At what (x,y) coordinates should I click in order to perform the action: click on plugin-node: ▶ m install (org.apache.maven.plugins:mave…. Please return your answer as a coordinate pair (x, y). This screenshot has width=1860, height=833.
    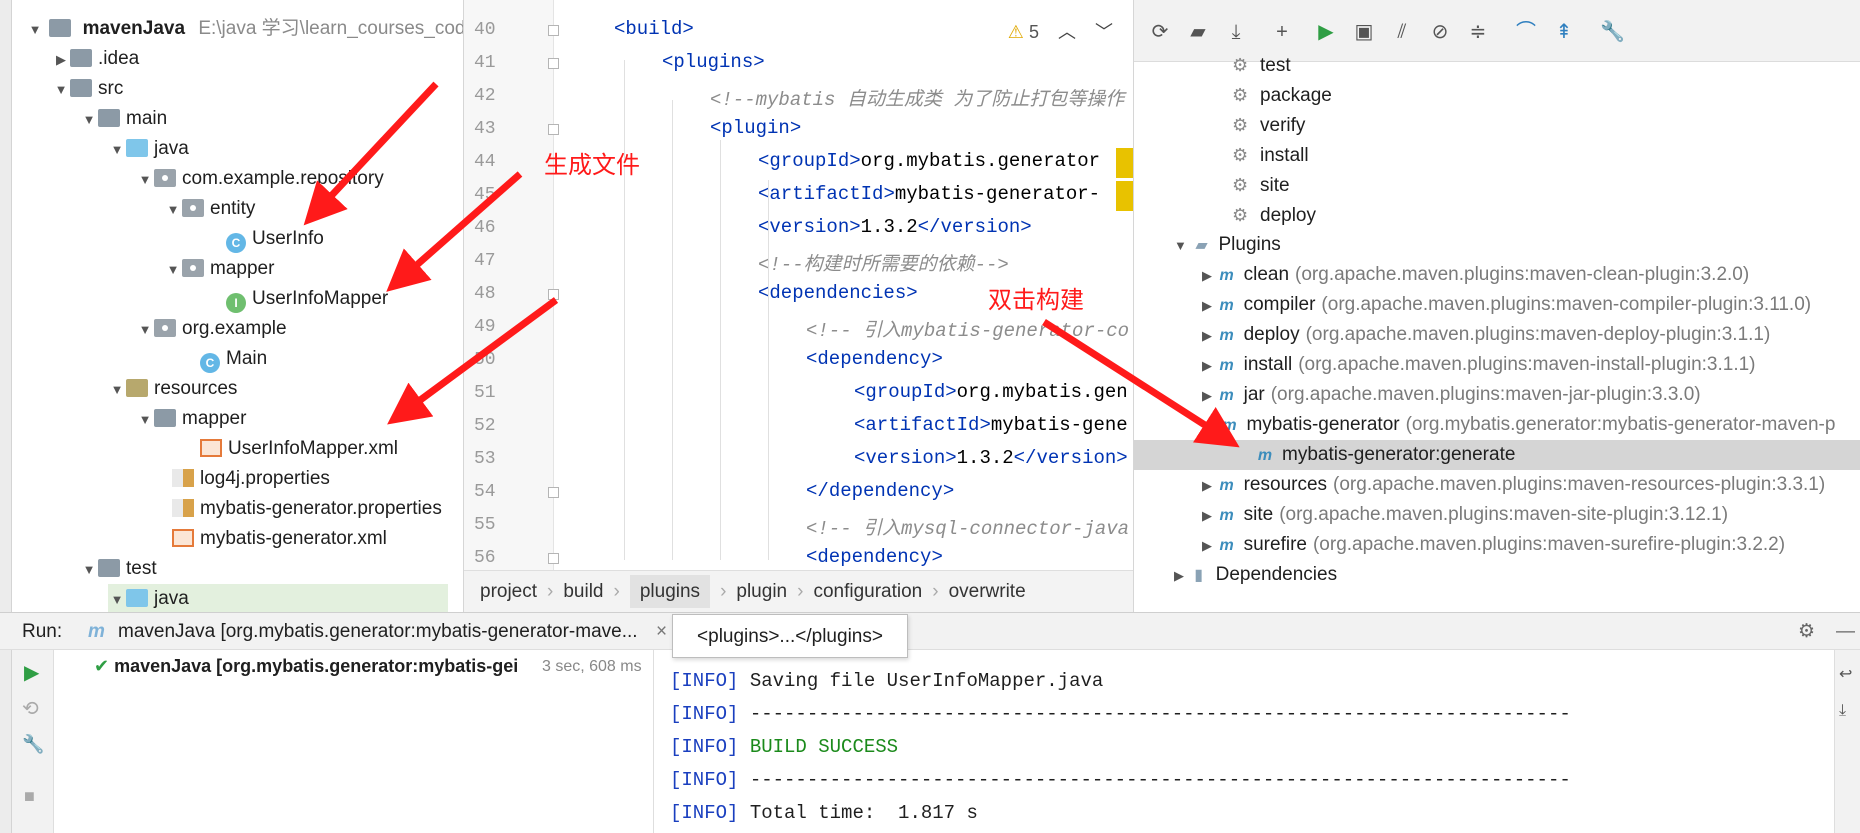
    Looking at the image, I should click on (1479, 365).